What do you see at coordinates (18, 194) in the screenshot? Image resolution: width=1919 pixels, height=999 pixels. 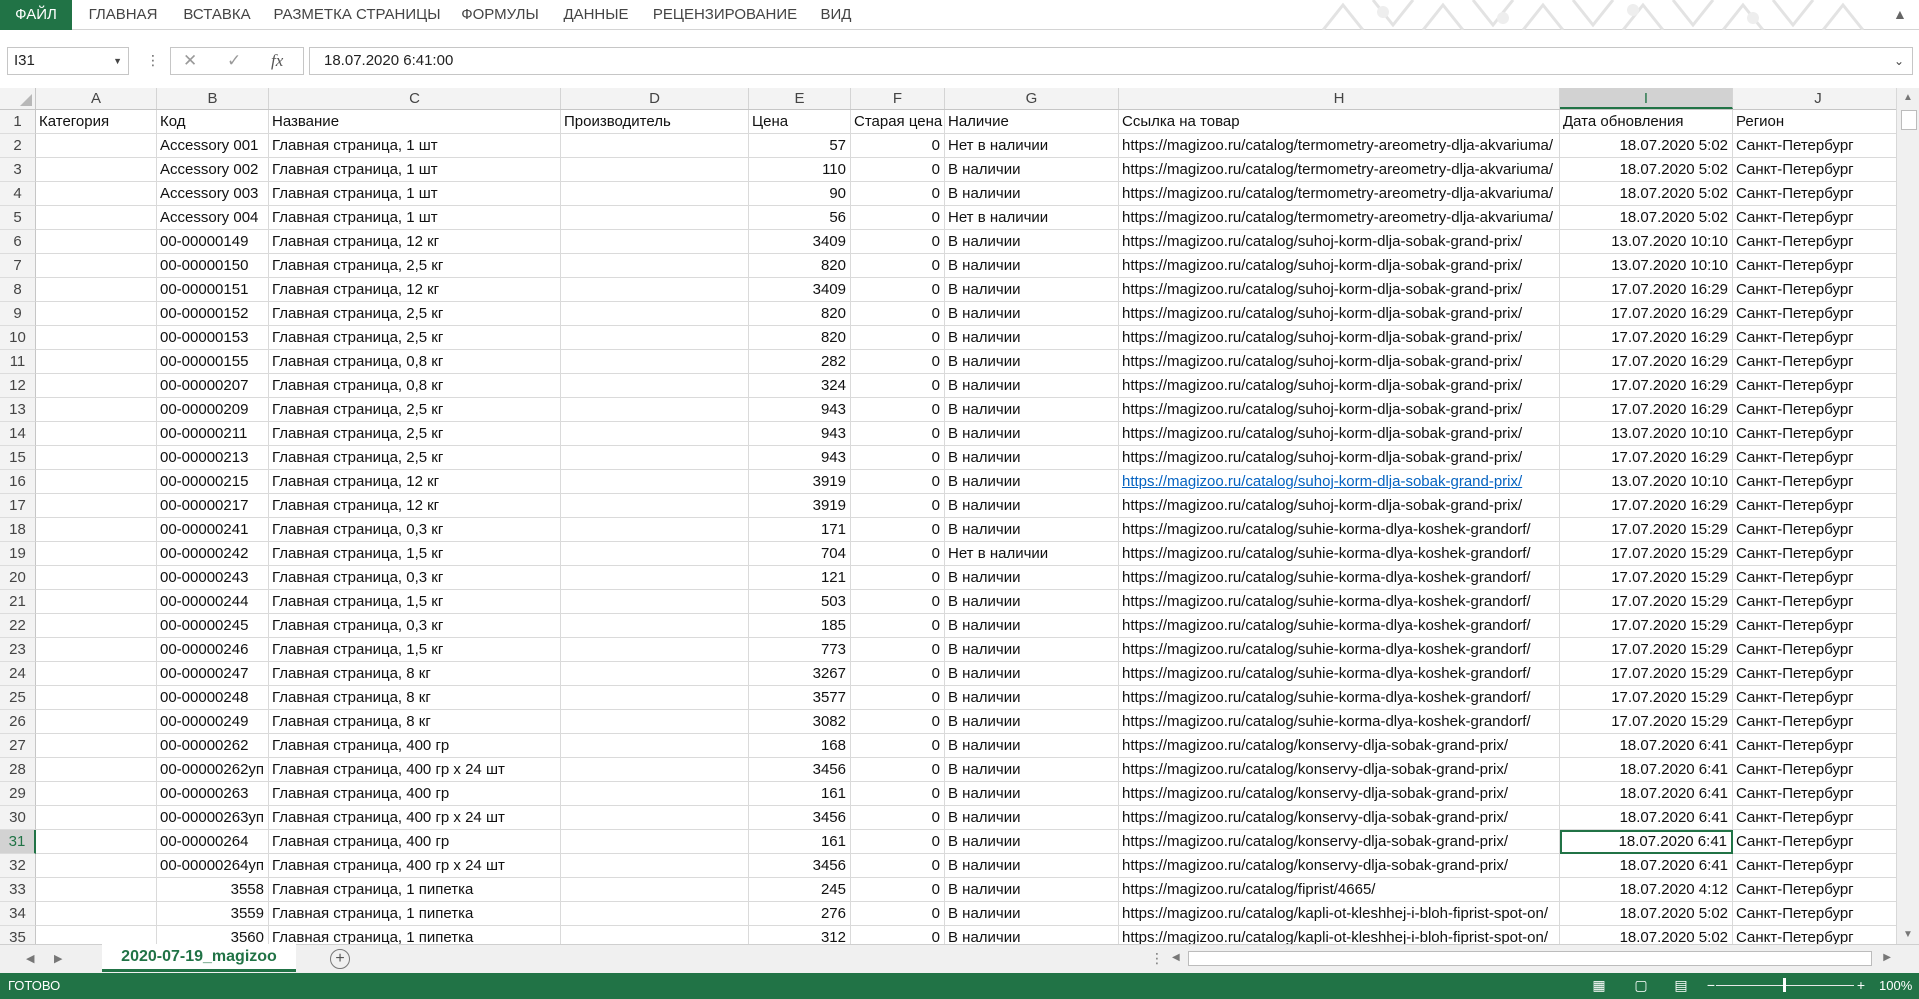 I see `row-header: 4` at bounding box center [18, 194].